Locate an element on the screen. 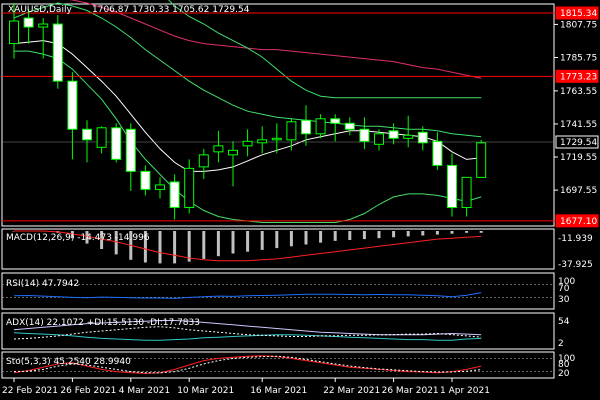  price-tag-label-0: 1815.34 is located at coordinates (578, 14).